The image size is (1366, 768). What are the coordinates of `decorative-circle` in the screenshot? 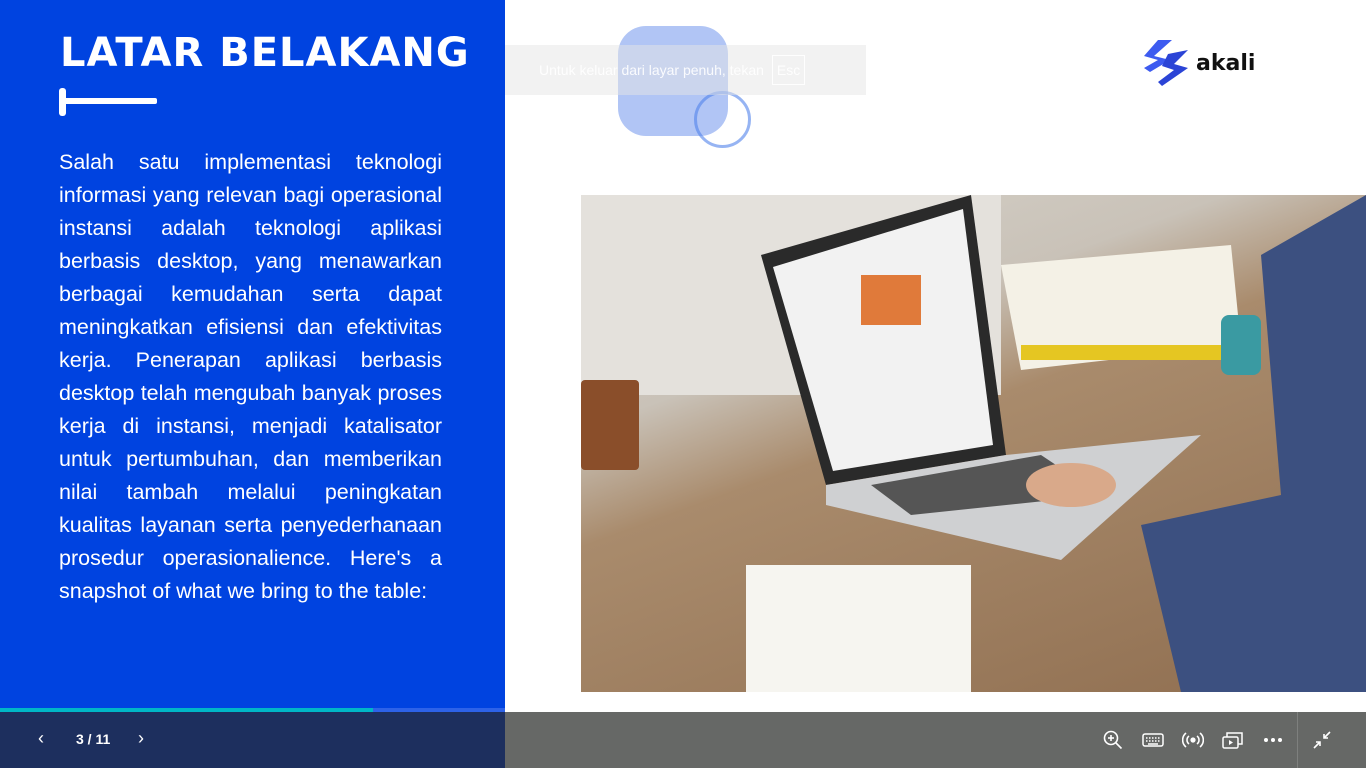 It's located at (722, 119).